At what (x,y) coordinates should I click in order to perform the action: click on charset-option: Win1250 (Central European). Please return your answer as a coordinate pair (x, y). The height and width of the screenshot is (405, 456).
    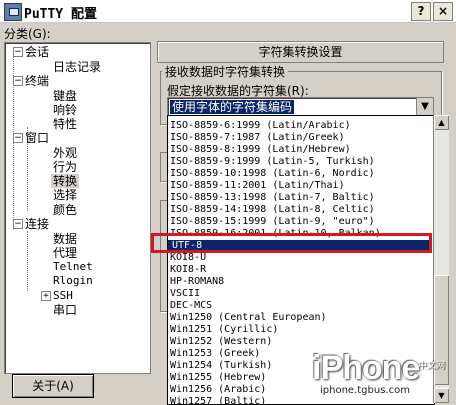
    Looking at the image, I should click on (248, 318).